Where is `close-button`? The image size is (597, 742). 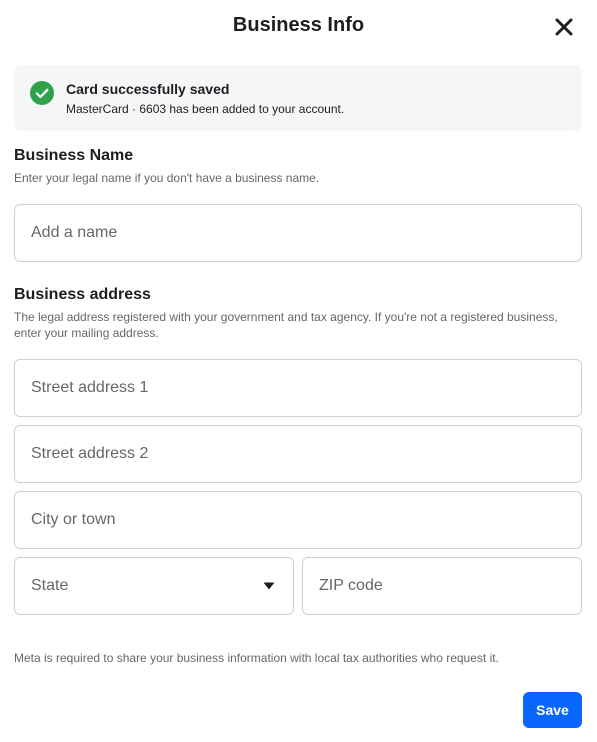 close-button is located at coordinates (564, 27).